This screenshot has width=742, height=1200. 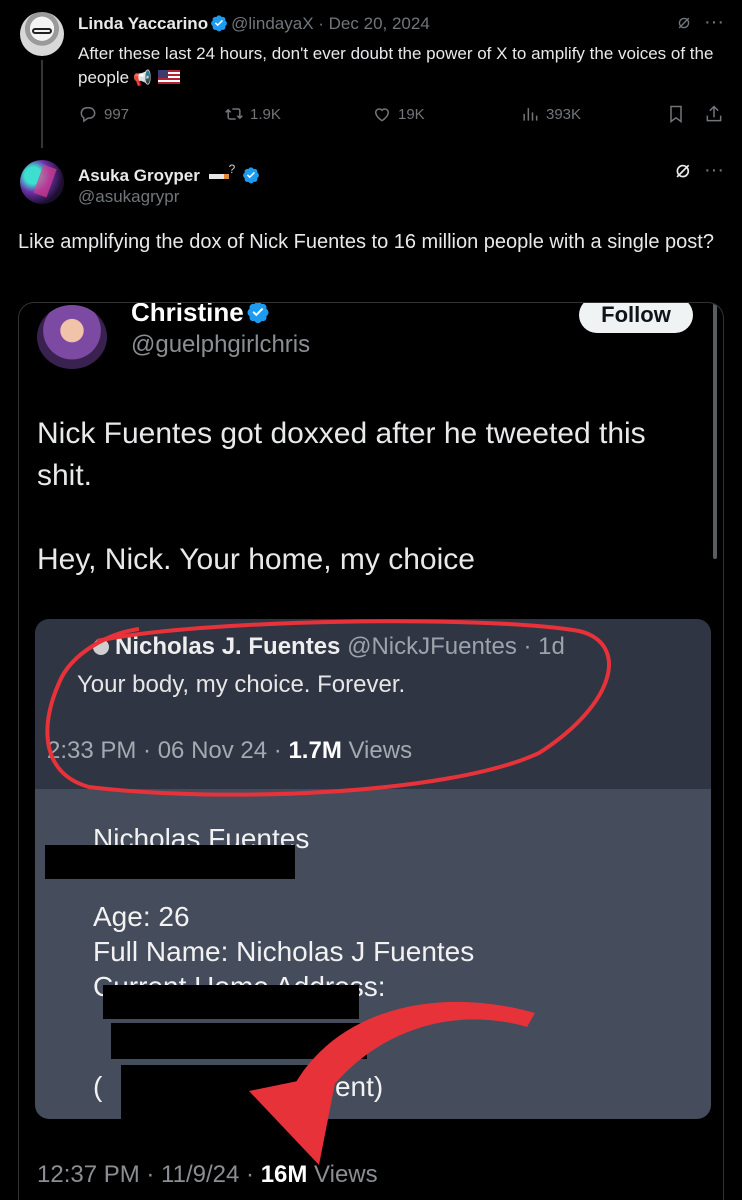 I want to click on reply-button: 997, so click(x=103, y=114).